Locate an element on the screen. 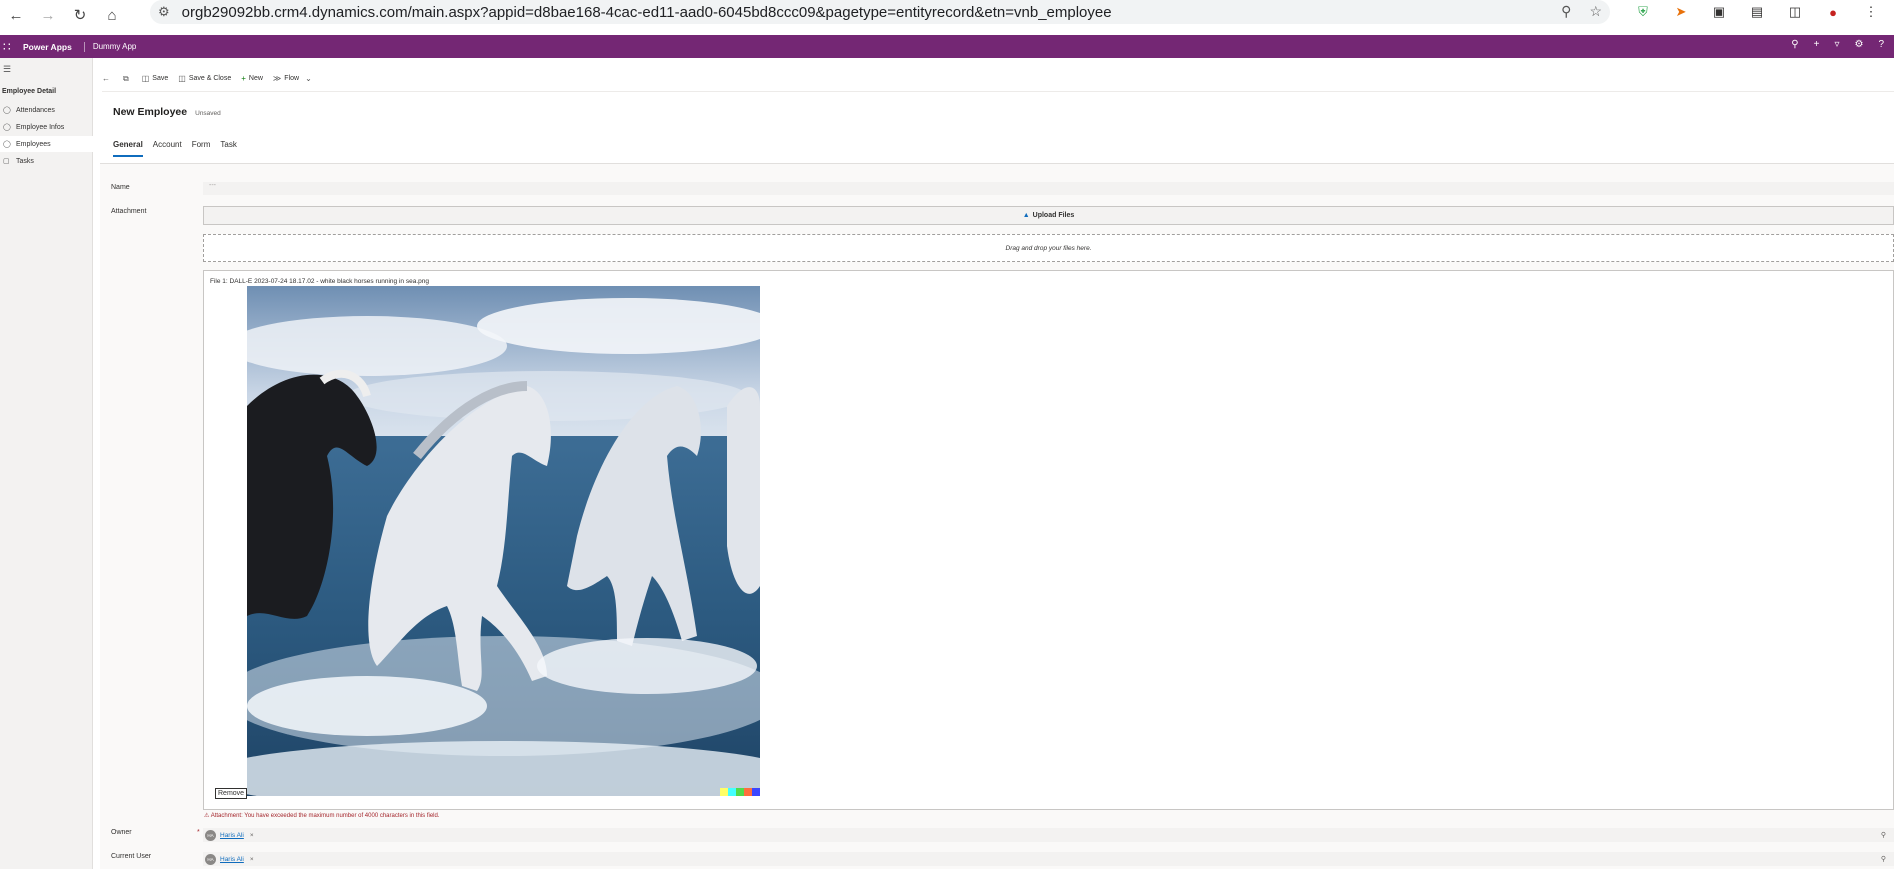 This screenshot has width=1894, height=869. hamburger-menu-icon: ☰ is located at coordinates (7, 69).